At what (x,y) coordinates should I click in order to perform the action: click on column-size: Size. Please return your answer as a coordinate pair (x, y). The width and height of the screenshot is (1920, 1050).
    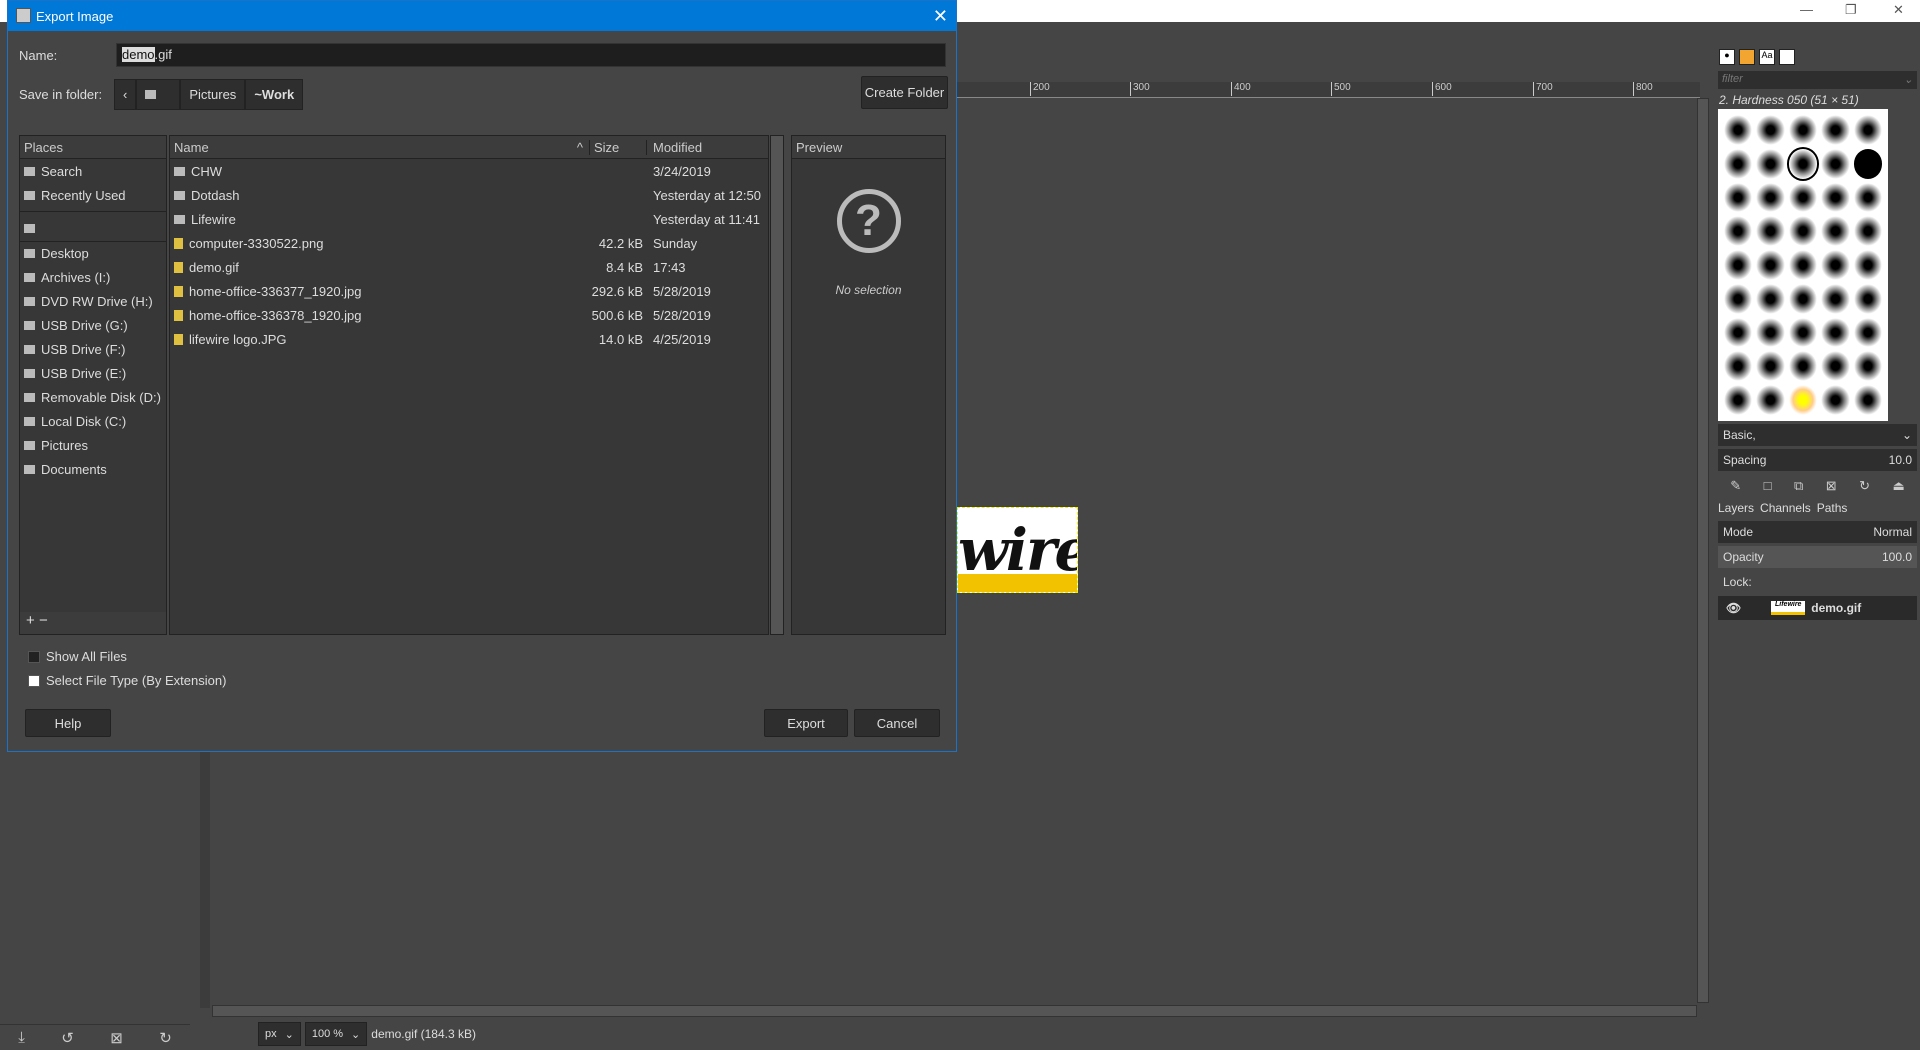
    Looking at the image, I should click on (618, 147).